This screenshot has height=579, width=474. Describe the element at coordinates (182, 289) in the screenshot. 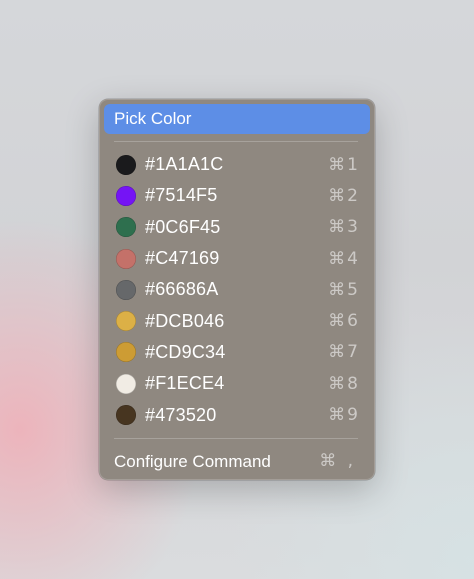

I see `color-hex-label: #66686A` at that location.